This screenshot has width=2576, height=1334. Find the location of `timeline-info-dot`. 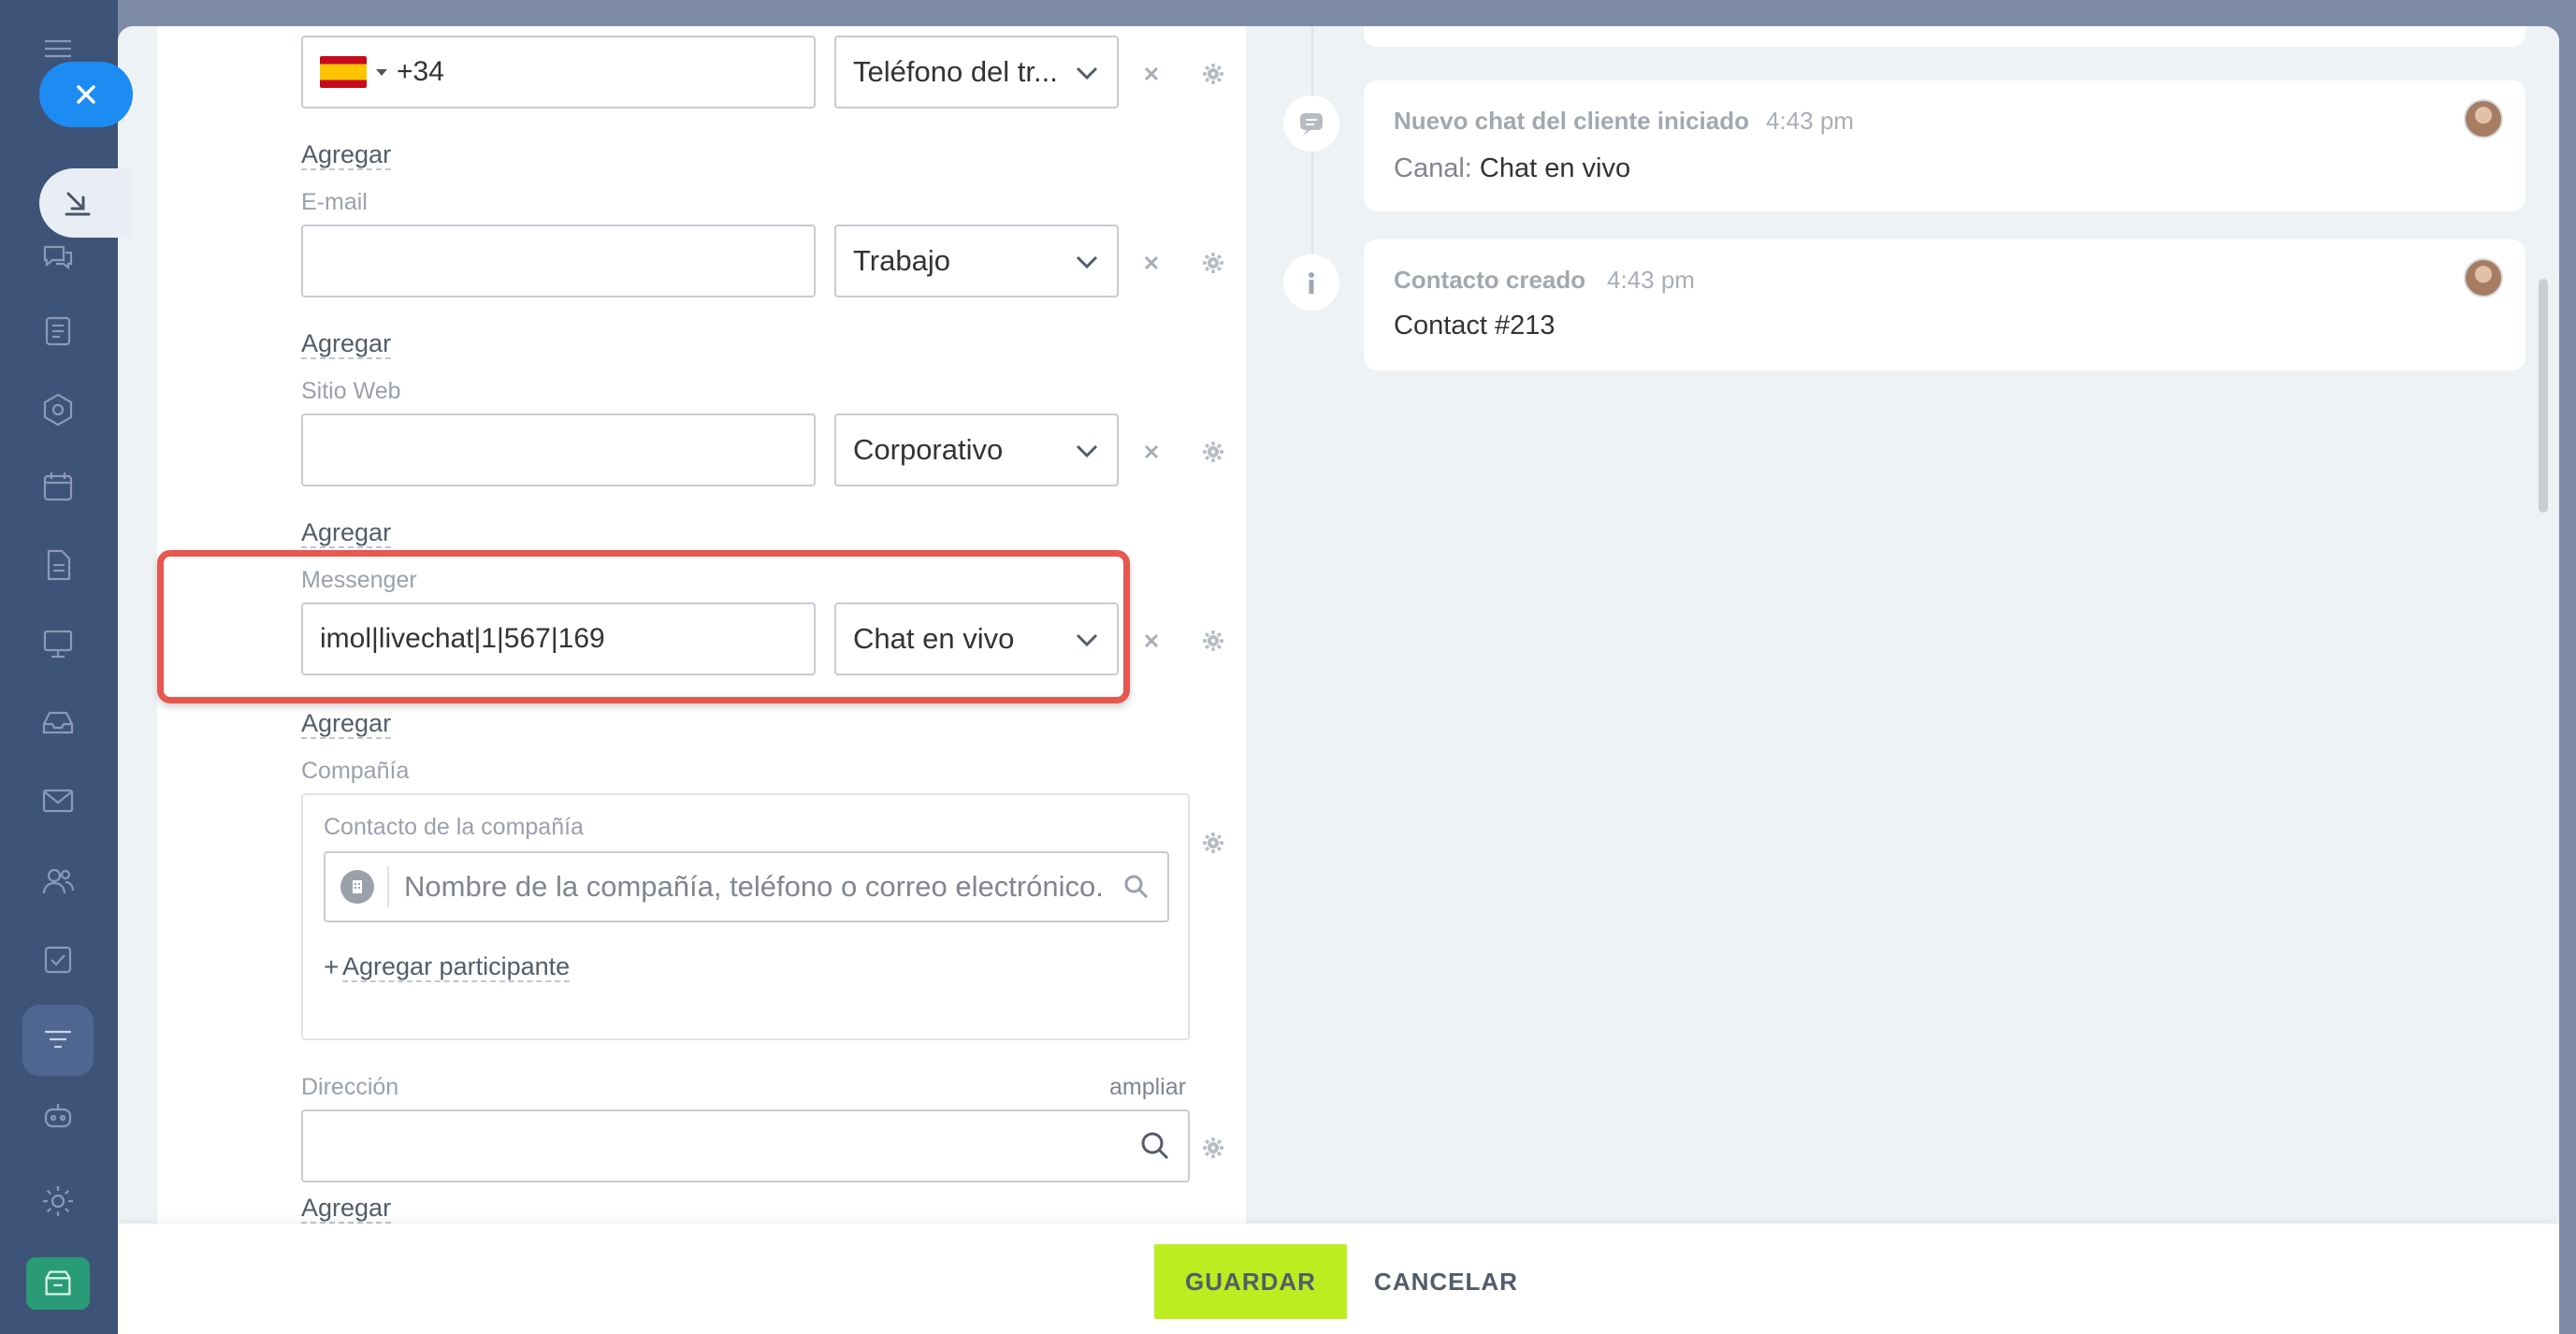

timeline-info-dot is located at coordinates (1311, 282).